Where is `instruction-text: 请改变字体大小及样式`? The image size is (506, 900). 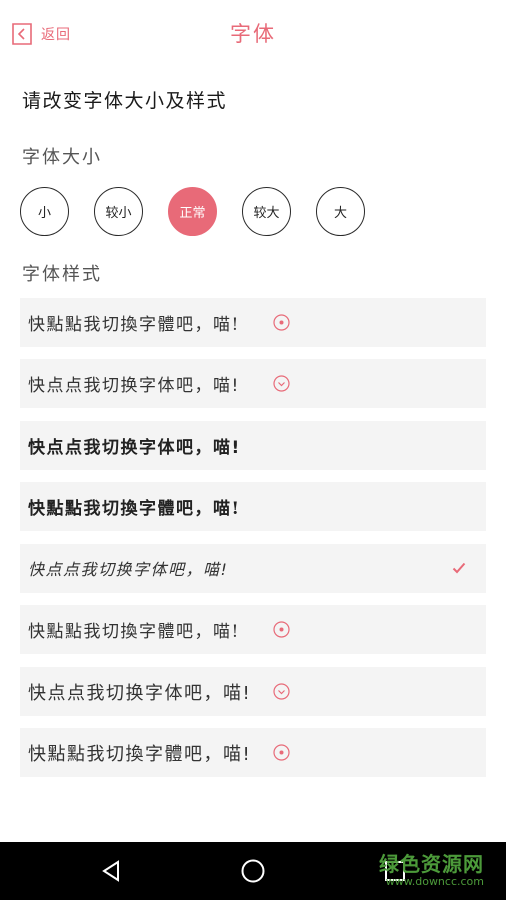 instruction-text: 请改变字体大小及样式 is located at coordinates (125, 101).